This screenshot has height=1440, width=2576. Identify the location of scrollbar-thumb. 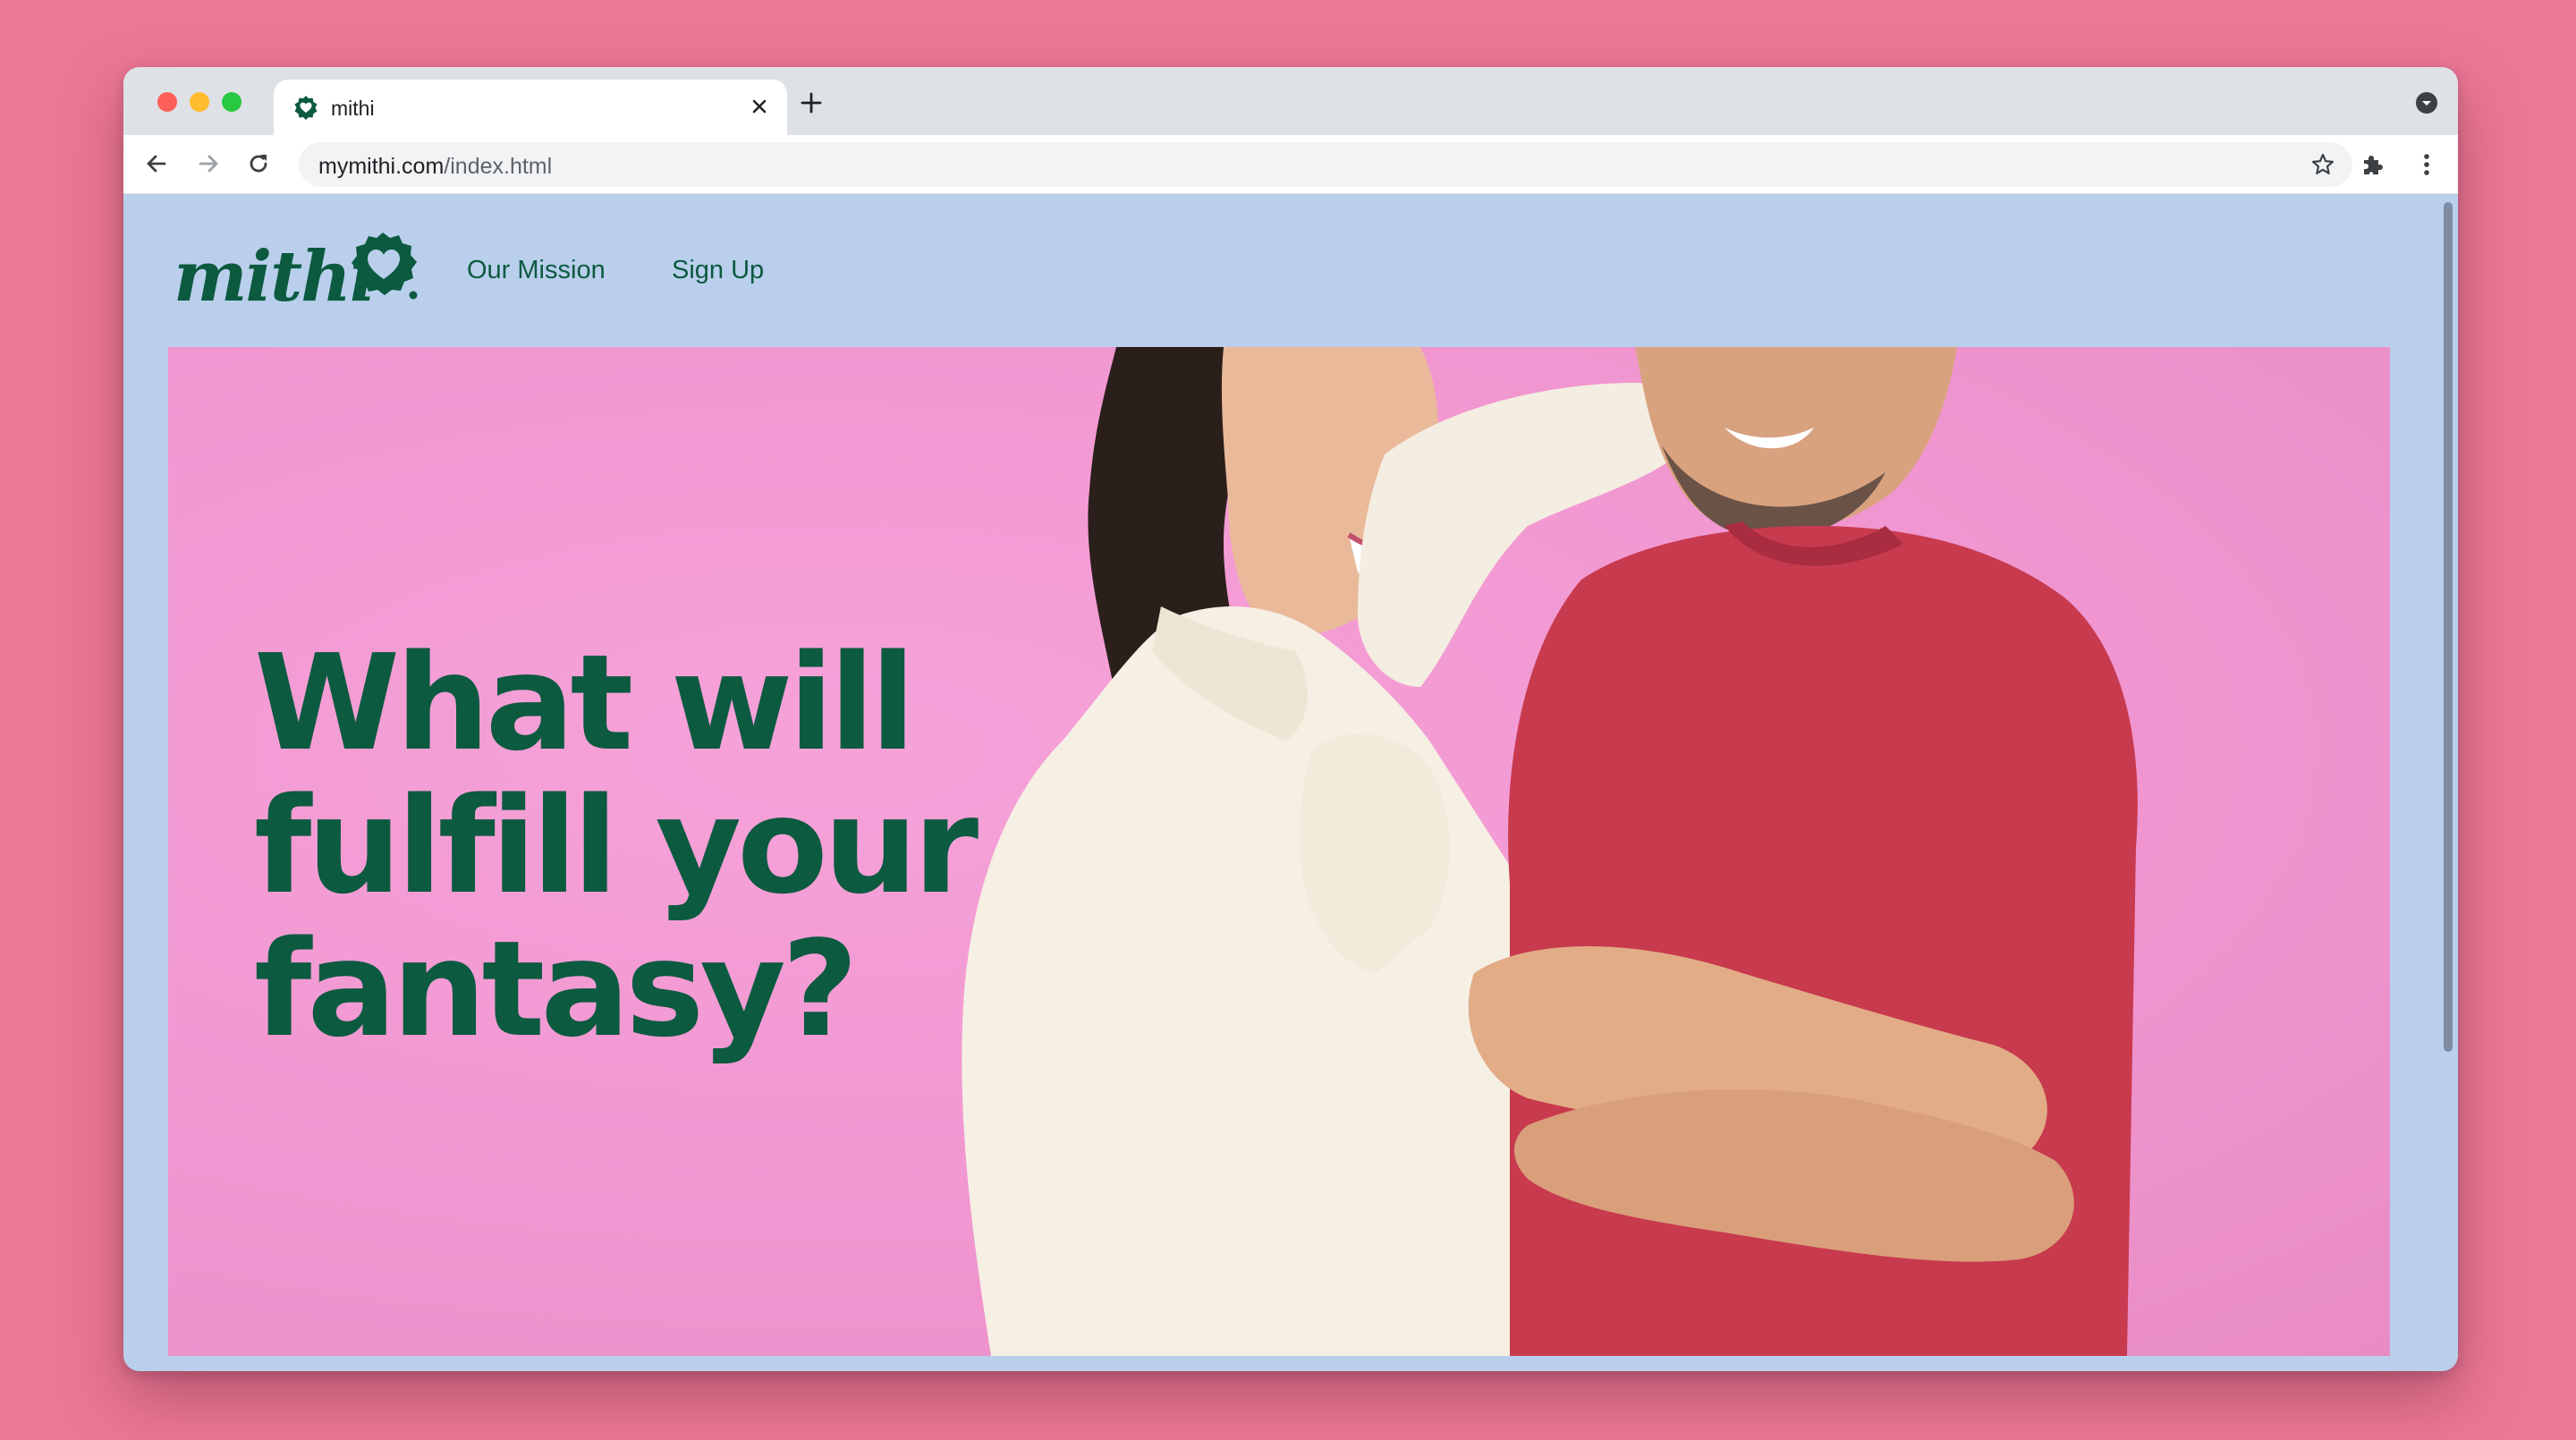
(2448, 627).